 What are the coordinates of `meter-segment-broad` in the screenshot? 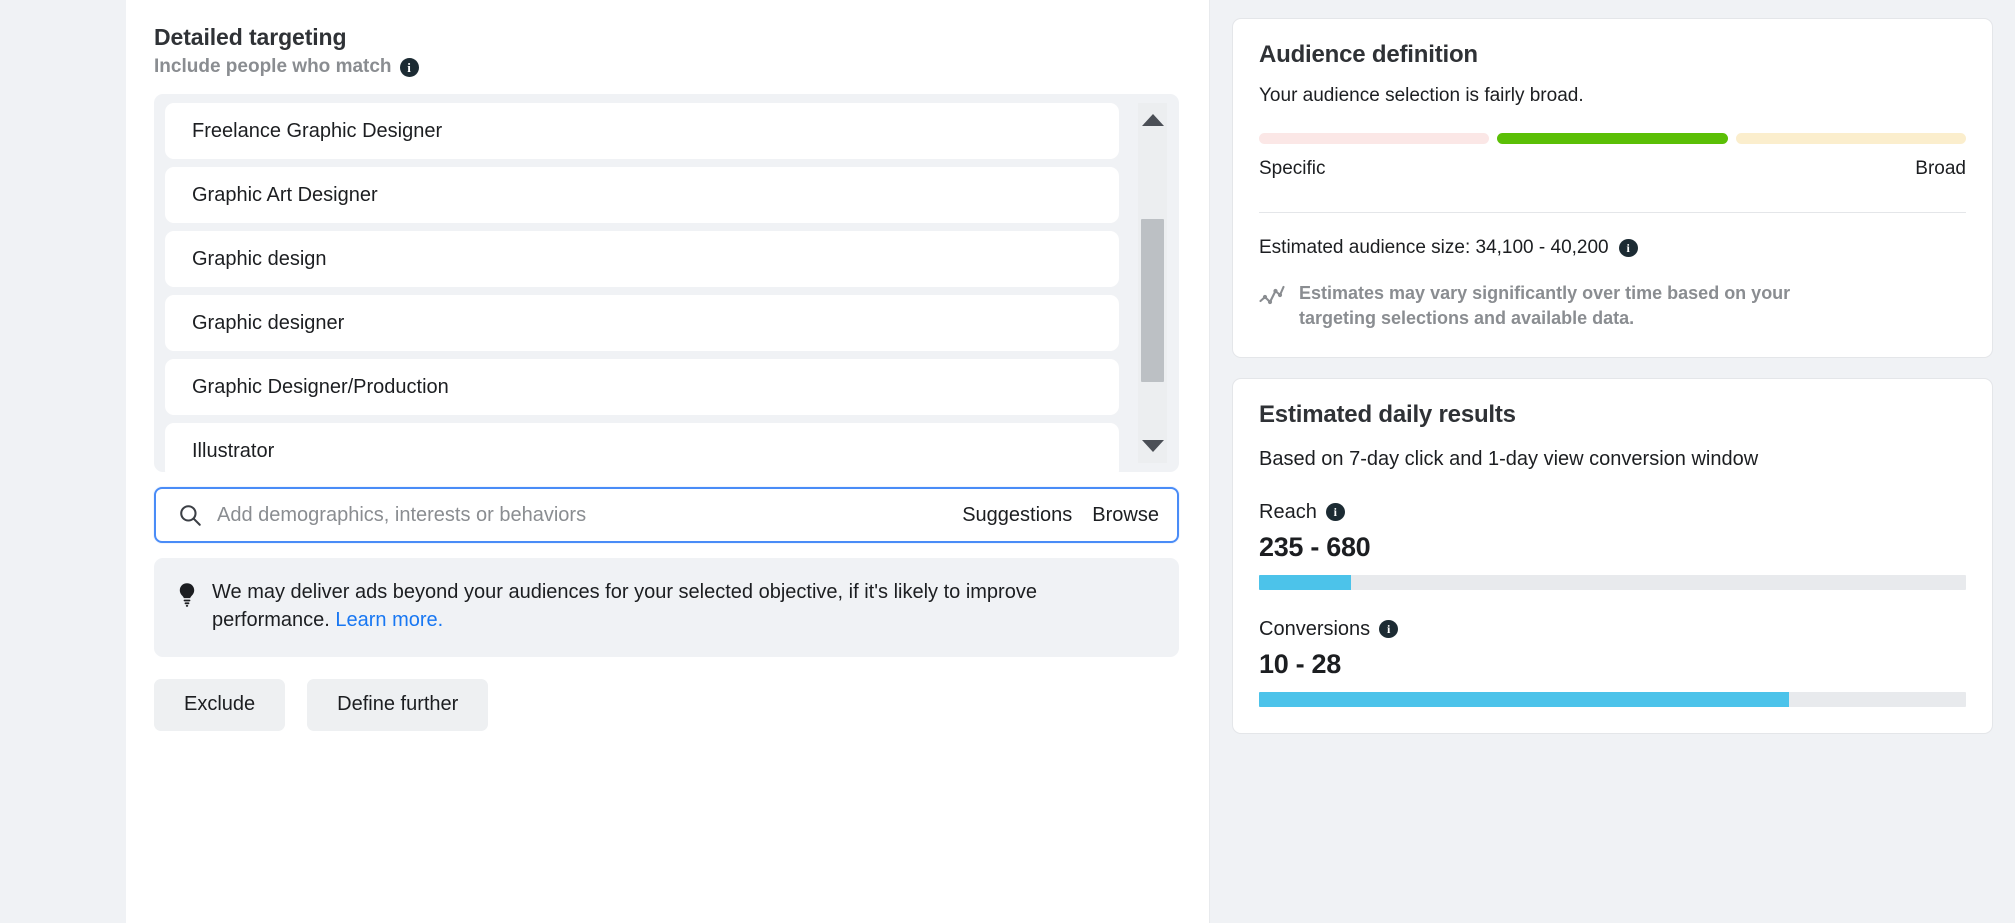 It's located at (1850, 138).